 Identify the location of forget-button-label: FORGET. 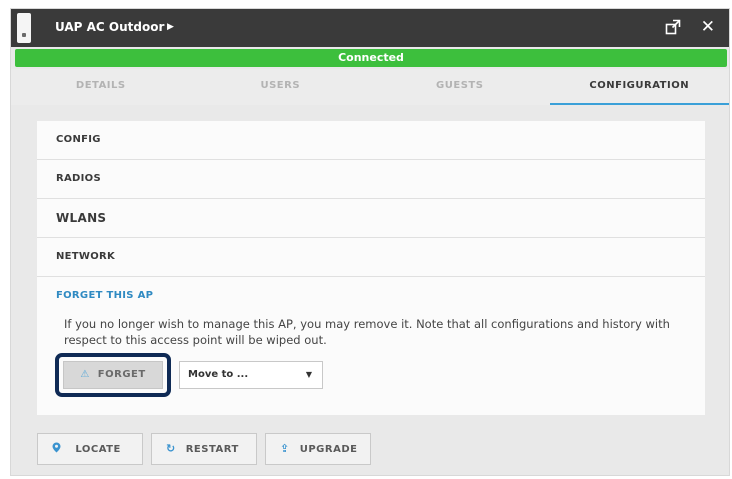
(121, 374).